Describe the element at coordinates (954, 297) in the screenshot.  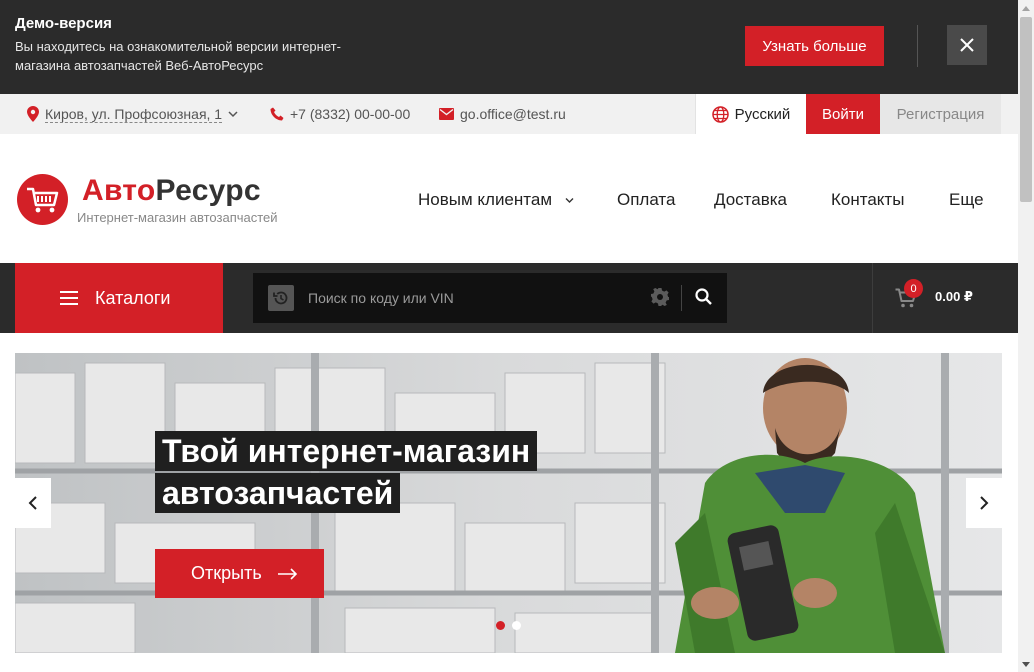
I see `cart-total: 0.00 ₽` at that location.